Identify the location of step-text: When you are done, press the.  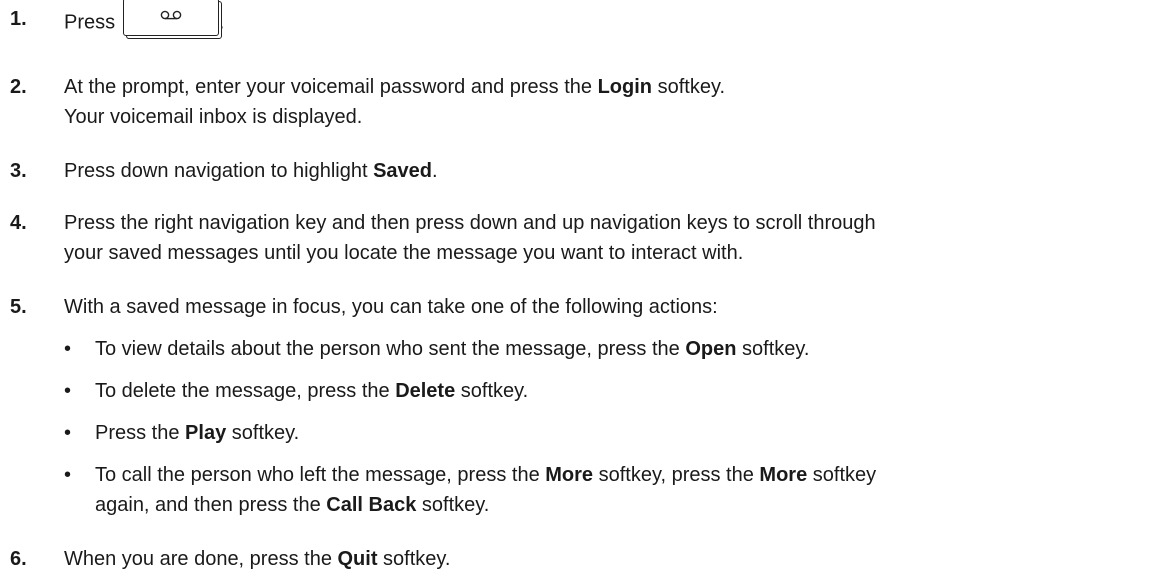
(201, 559).